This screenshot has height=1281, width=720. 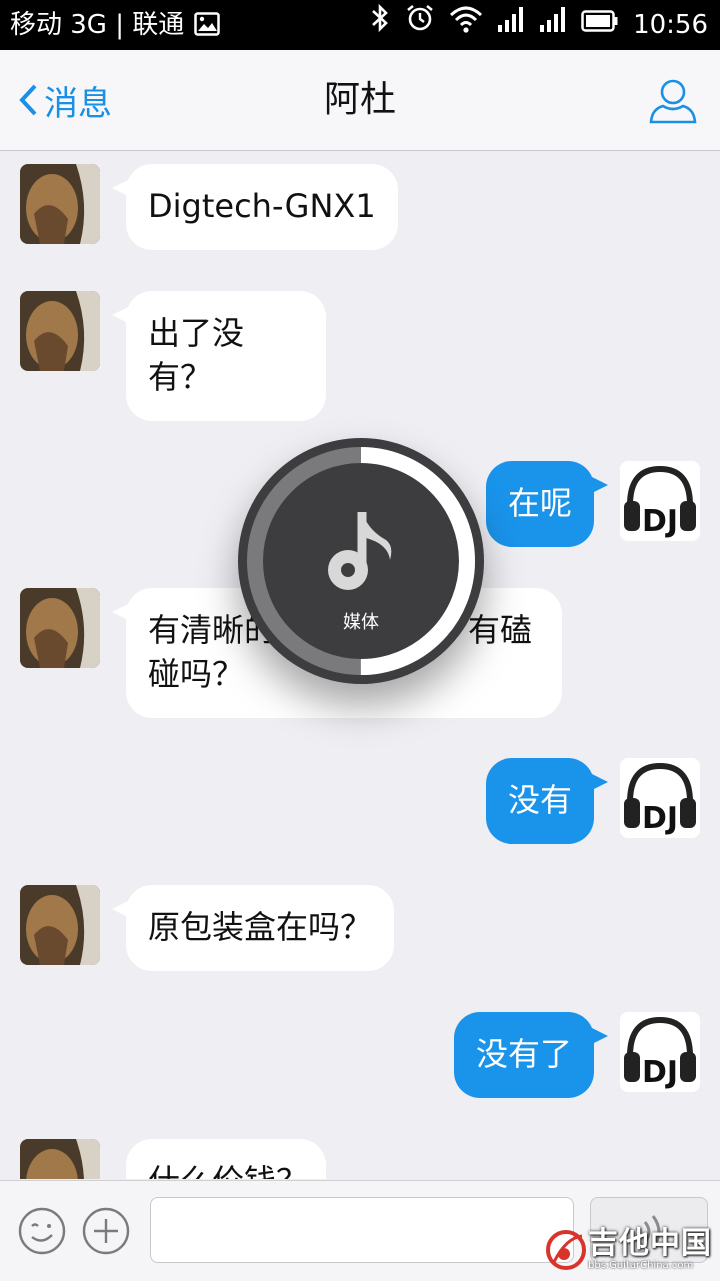 What do you see at coordinates (78, 103) in the screenshot?
I see `back-label: 消息` at bounding box center [78, 103].